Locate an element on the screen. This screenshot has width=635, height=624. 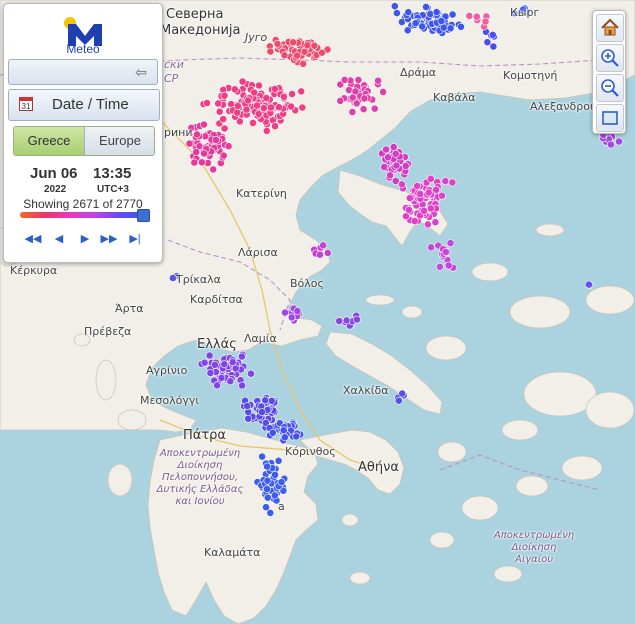
zoom-in-button is located at coordinates (610, 58).